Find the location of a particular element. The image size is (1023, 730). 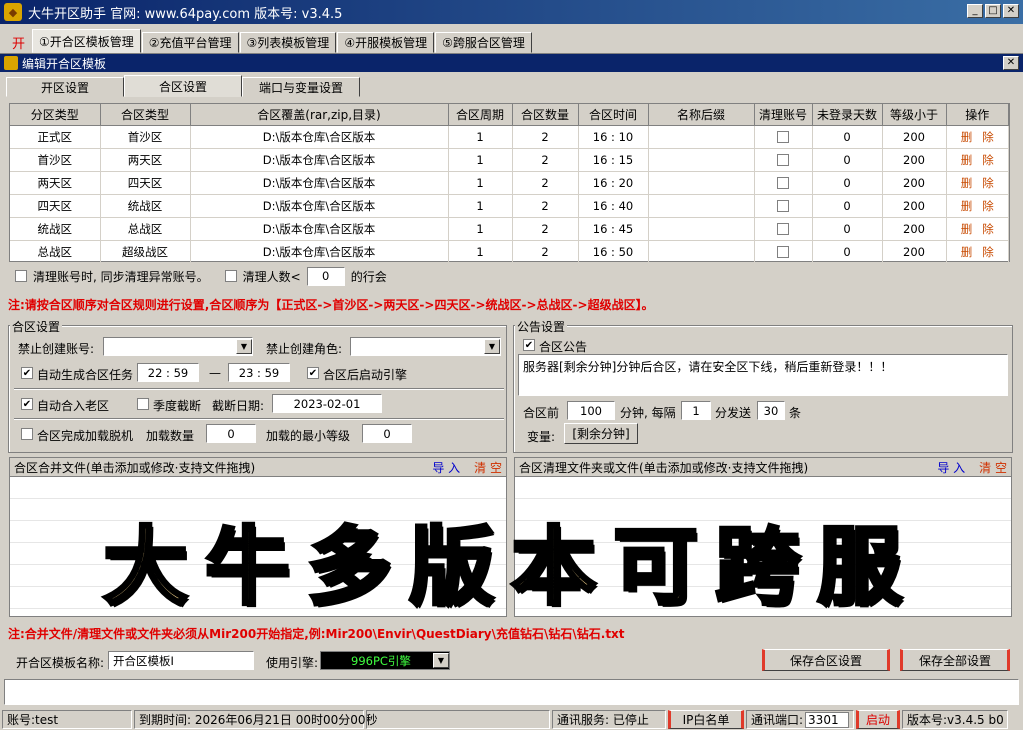

tab-open-settings: 开区设置 is located at coordinates (65, 87).